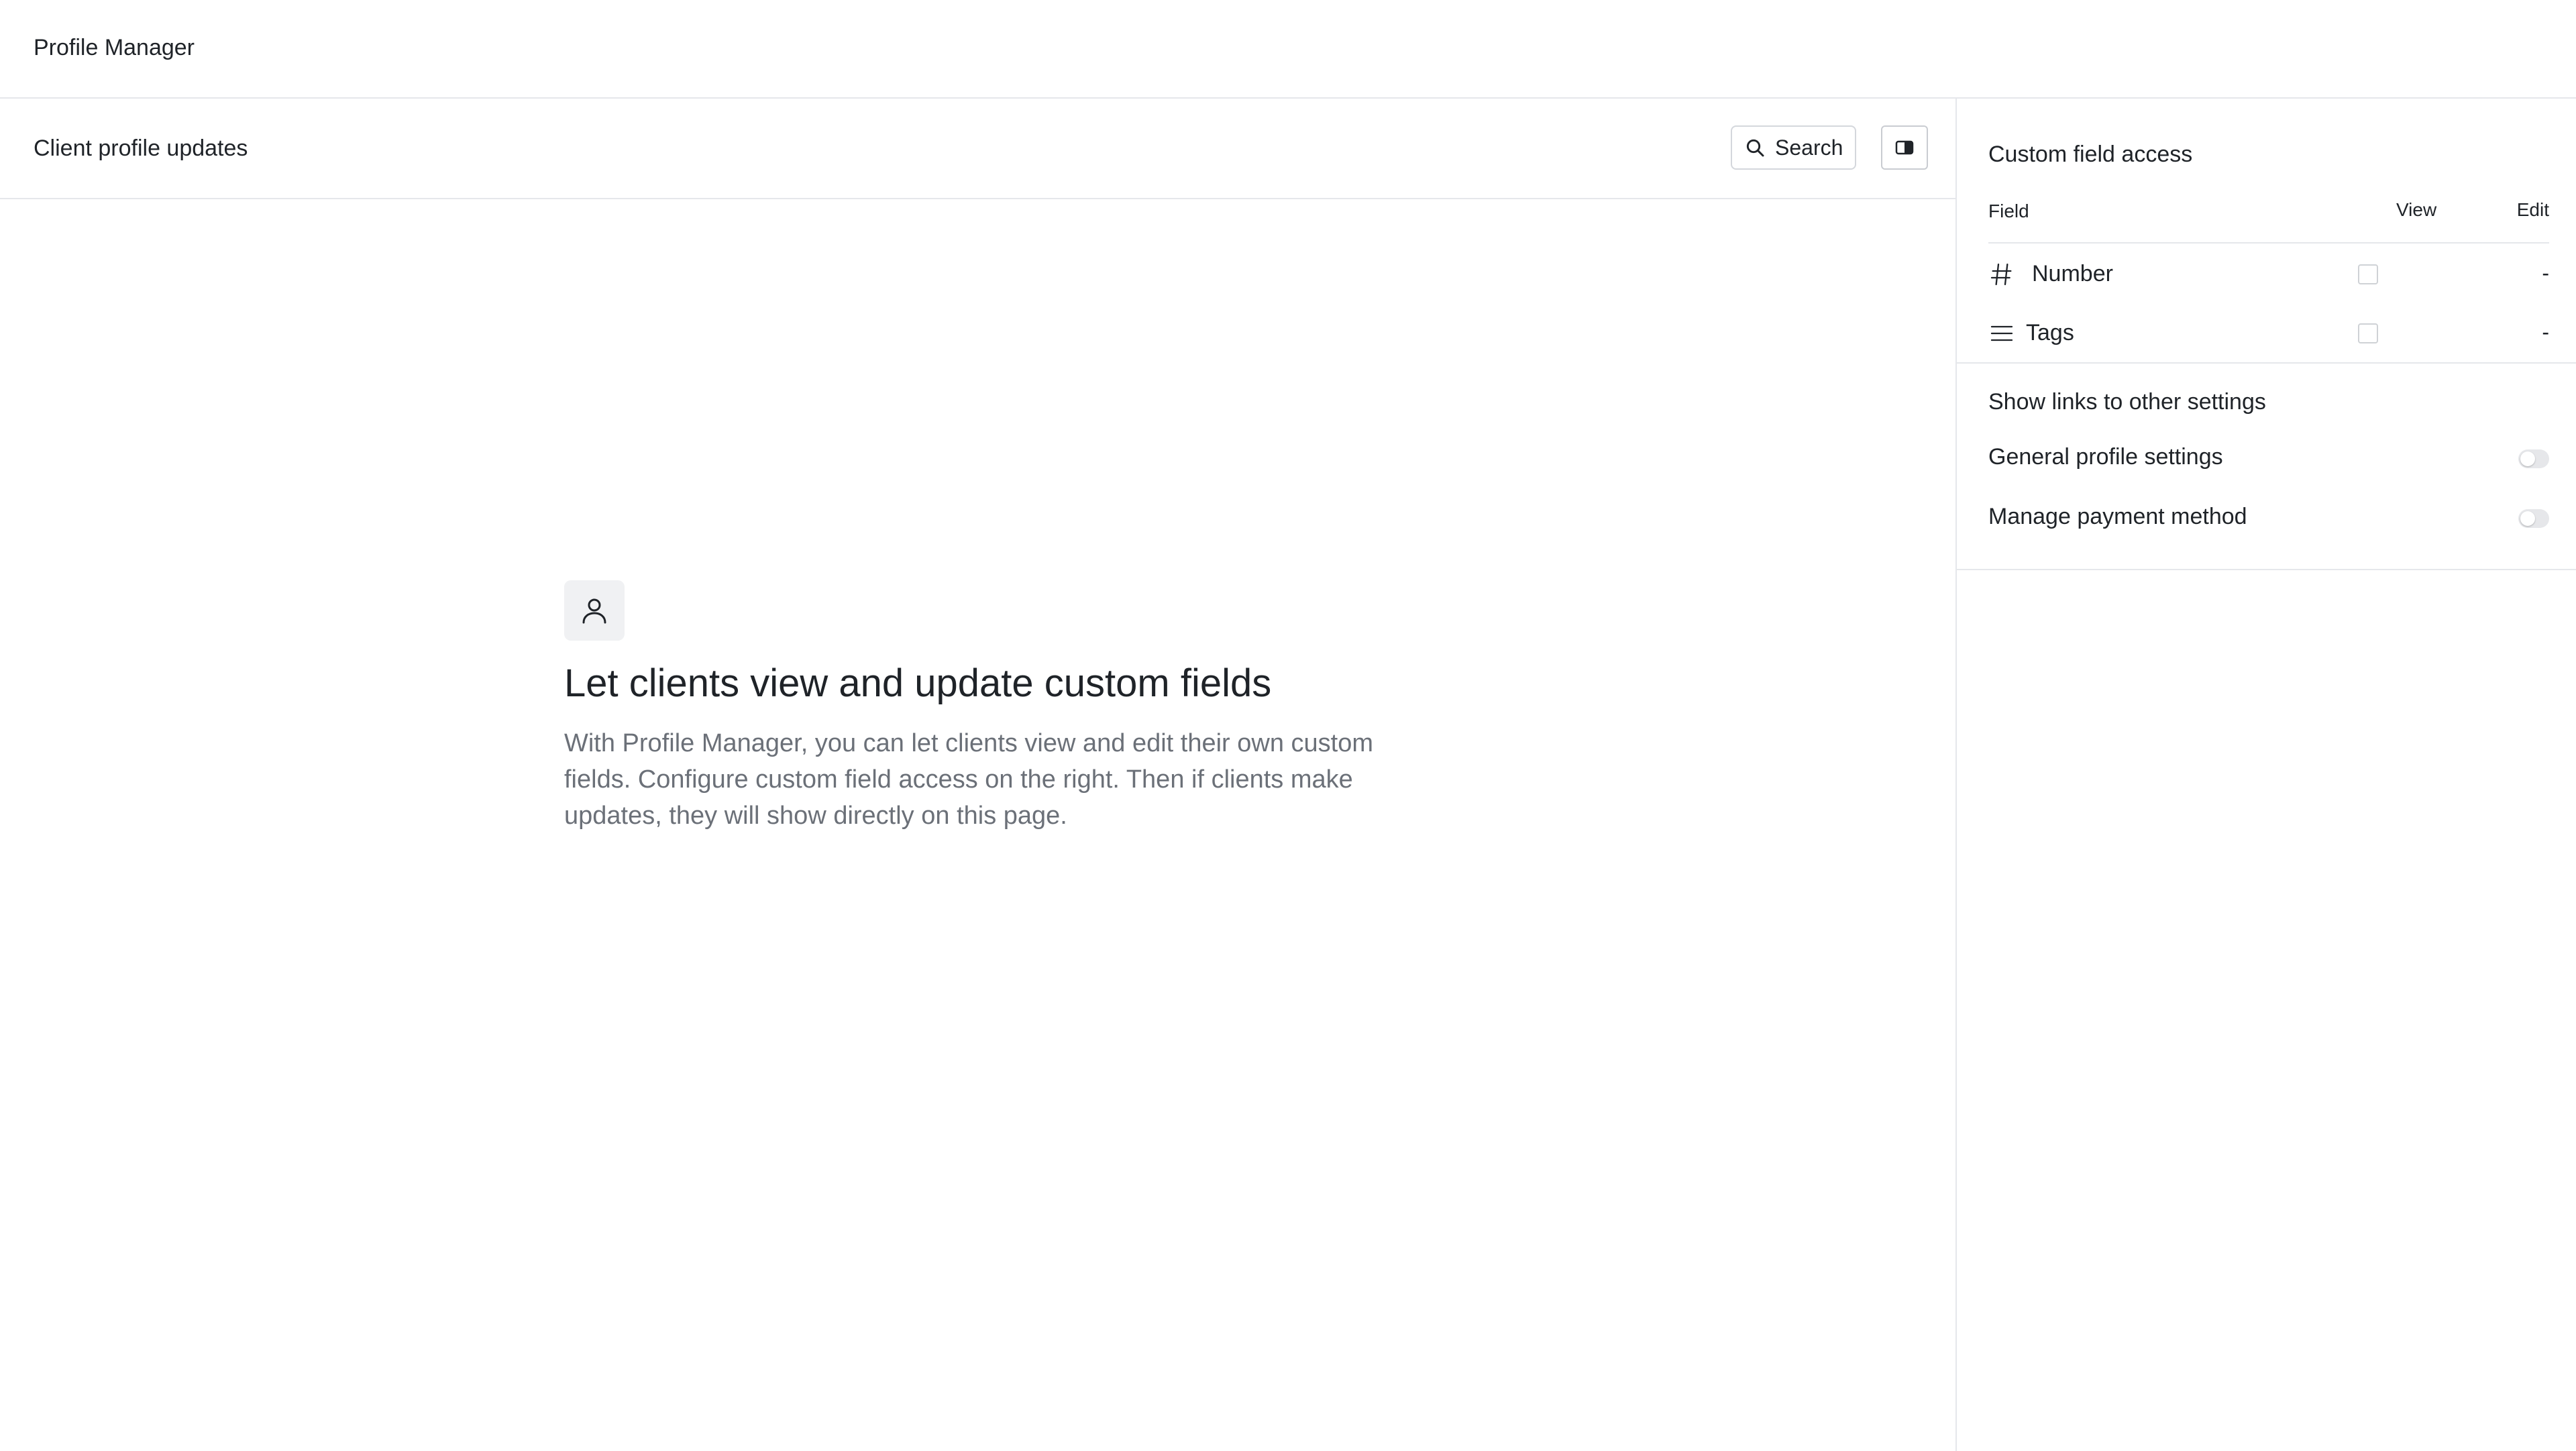  I want to click on table-header-divider, so click(2268, 243).